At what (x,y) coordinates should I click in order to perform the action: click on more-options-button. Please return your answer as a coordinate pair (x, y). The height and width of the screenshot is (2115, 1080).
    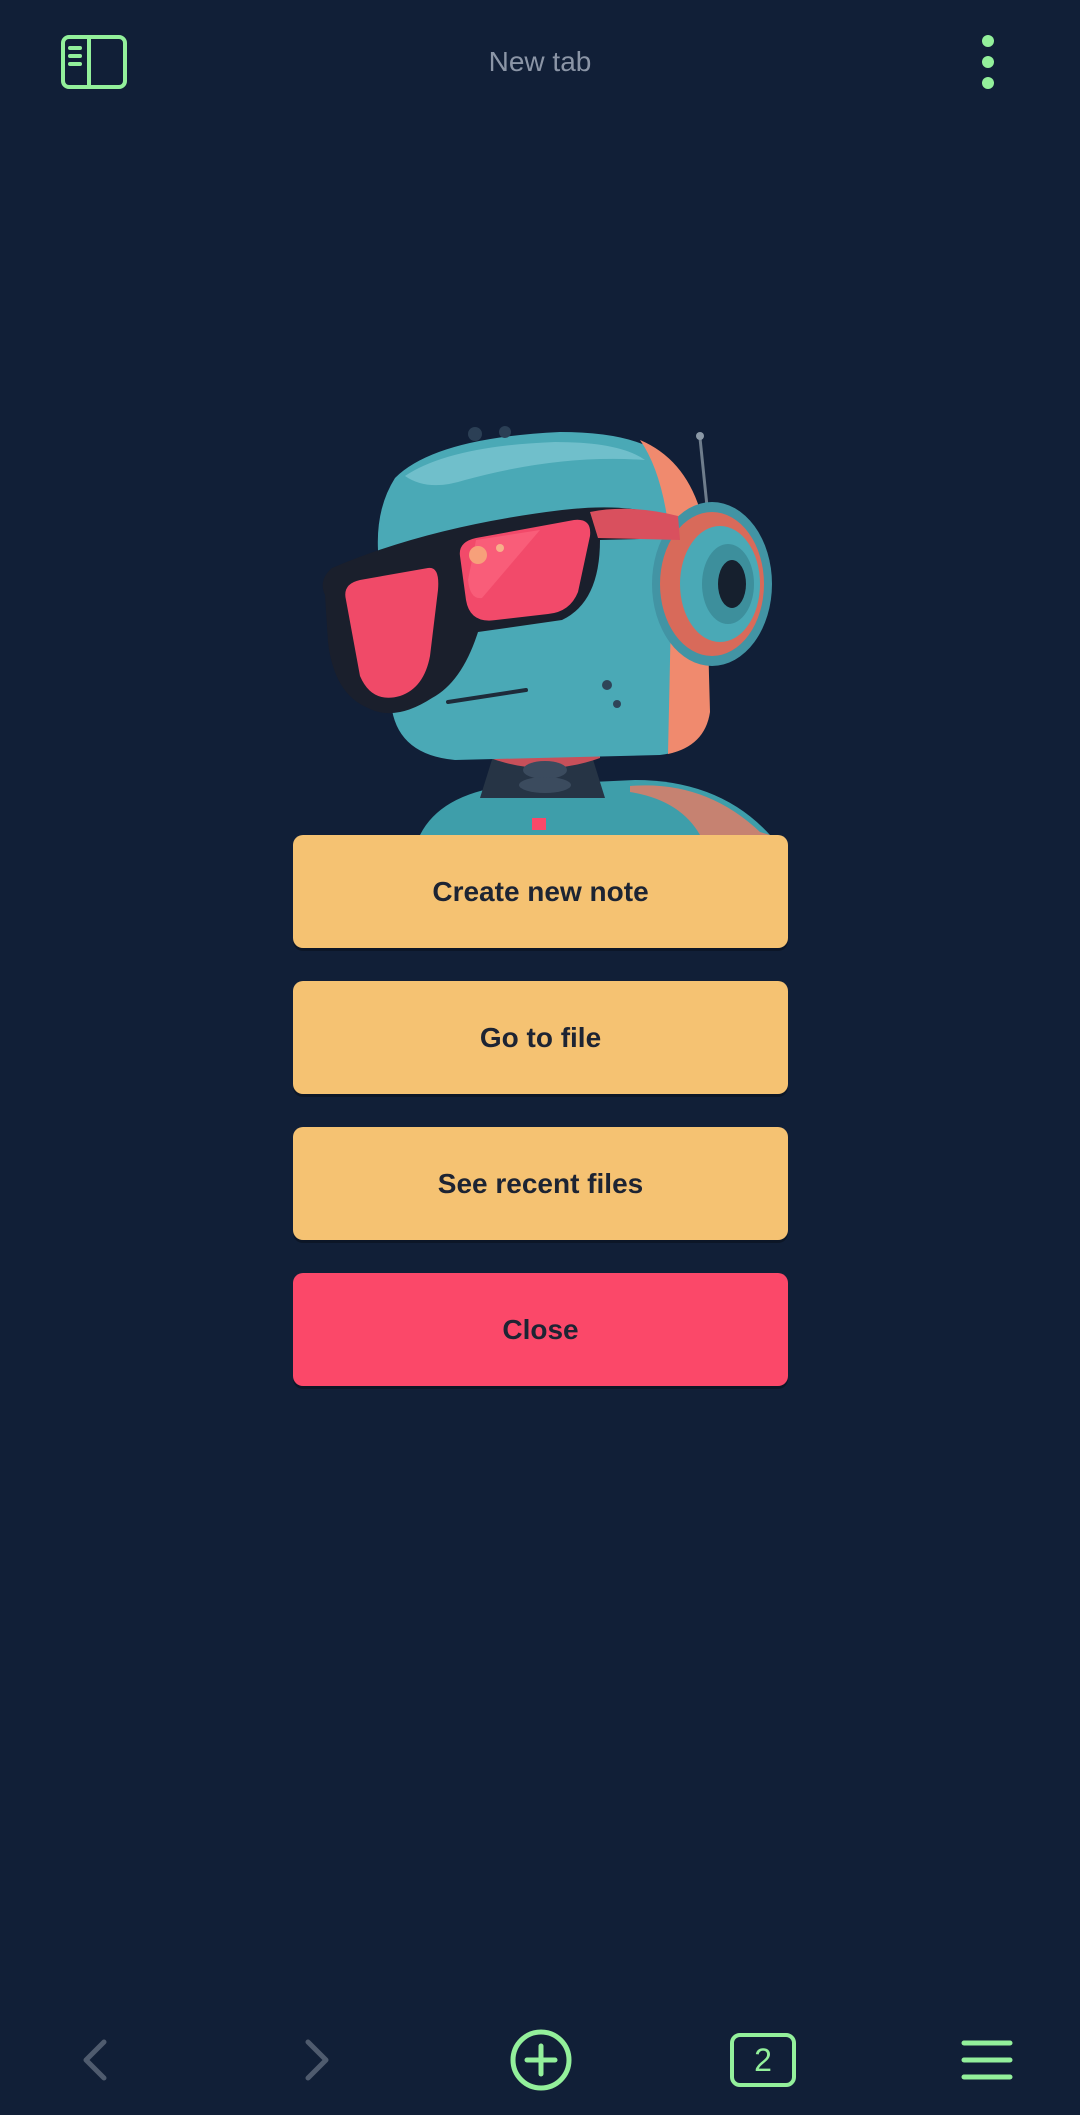
    Looking at the image, I should click on (988, 62).